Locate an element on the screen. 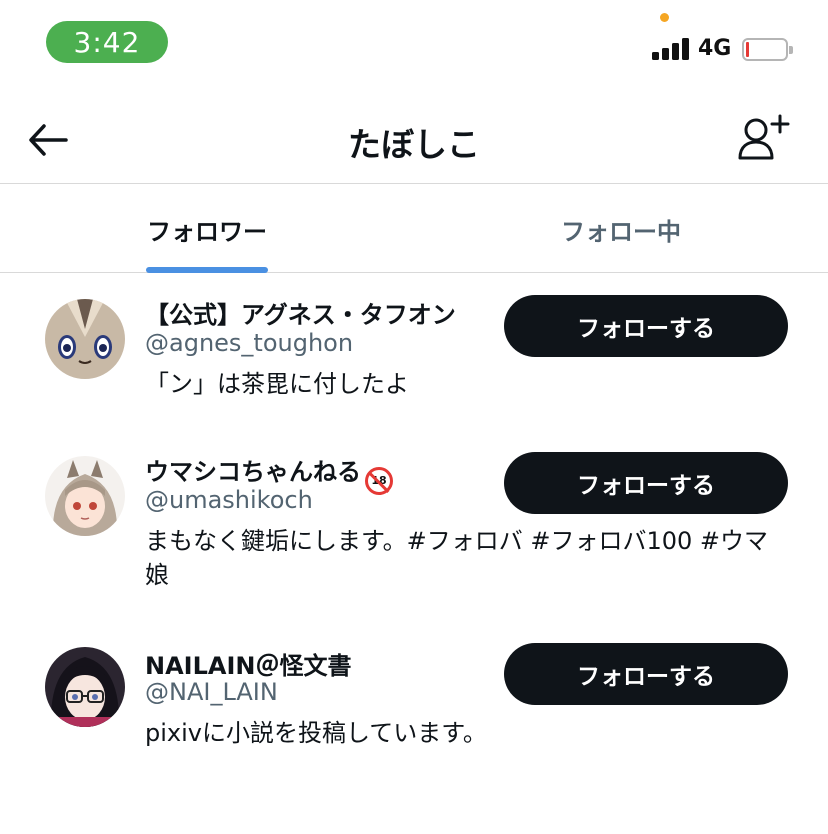 This screenshot has width=828, height=834. header-bar: たぼしこ is located at coordinates (414, 140).